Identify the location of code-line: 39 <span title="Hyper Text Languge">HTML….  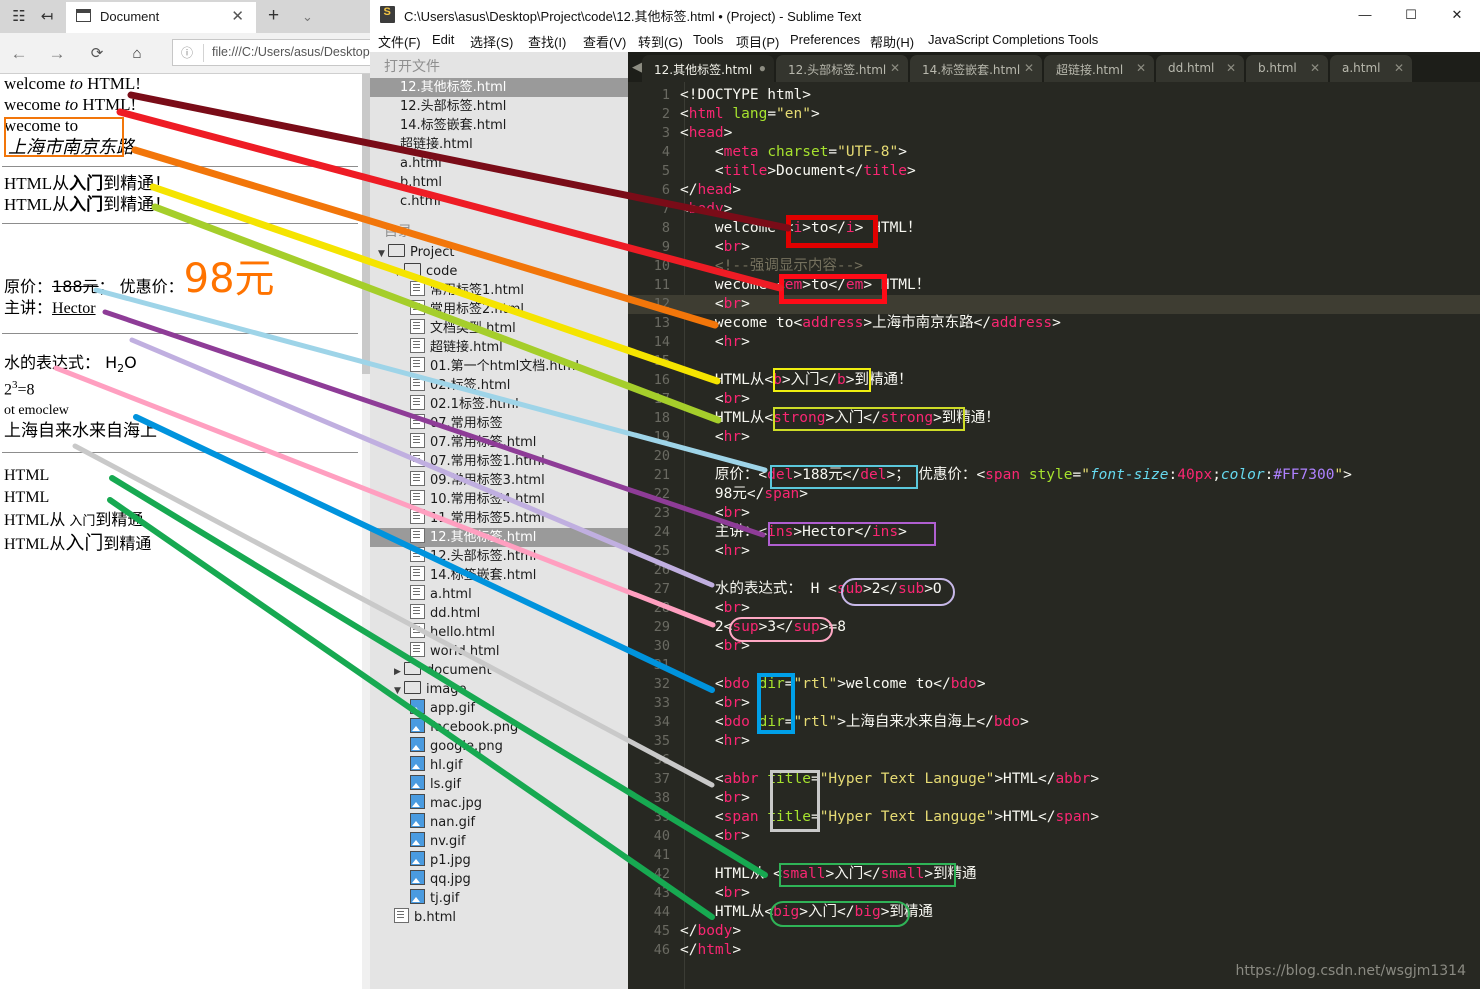
(1054, 817).